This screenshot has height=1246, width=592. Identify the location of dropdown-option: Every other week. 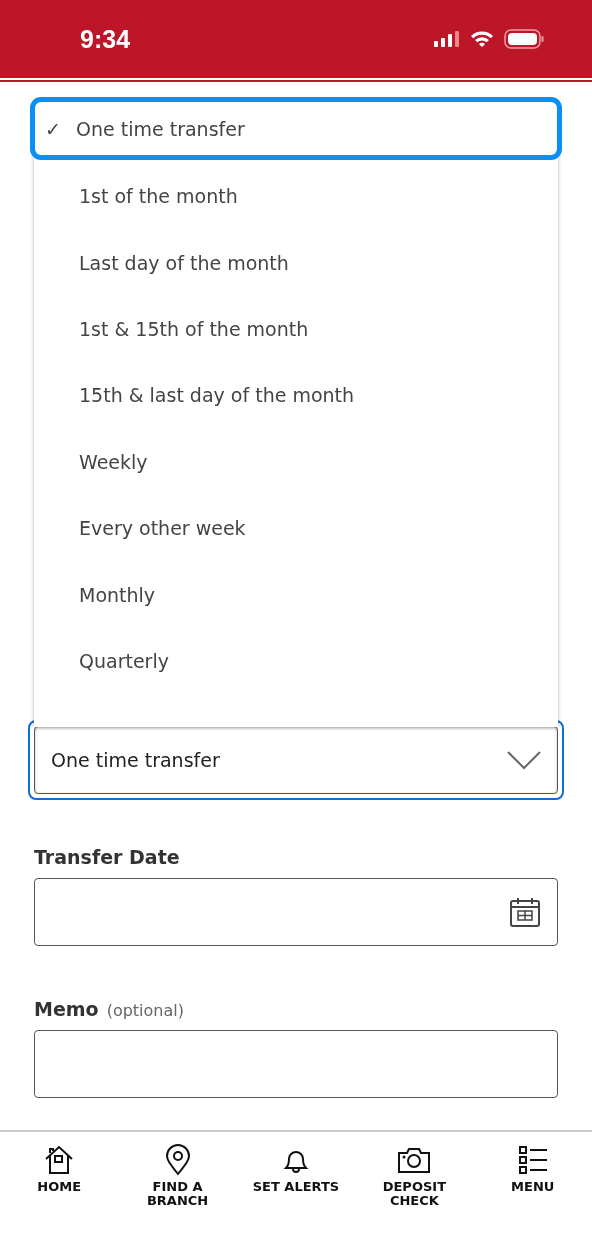
(296, 528).